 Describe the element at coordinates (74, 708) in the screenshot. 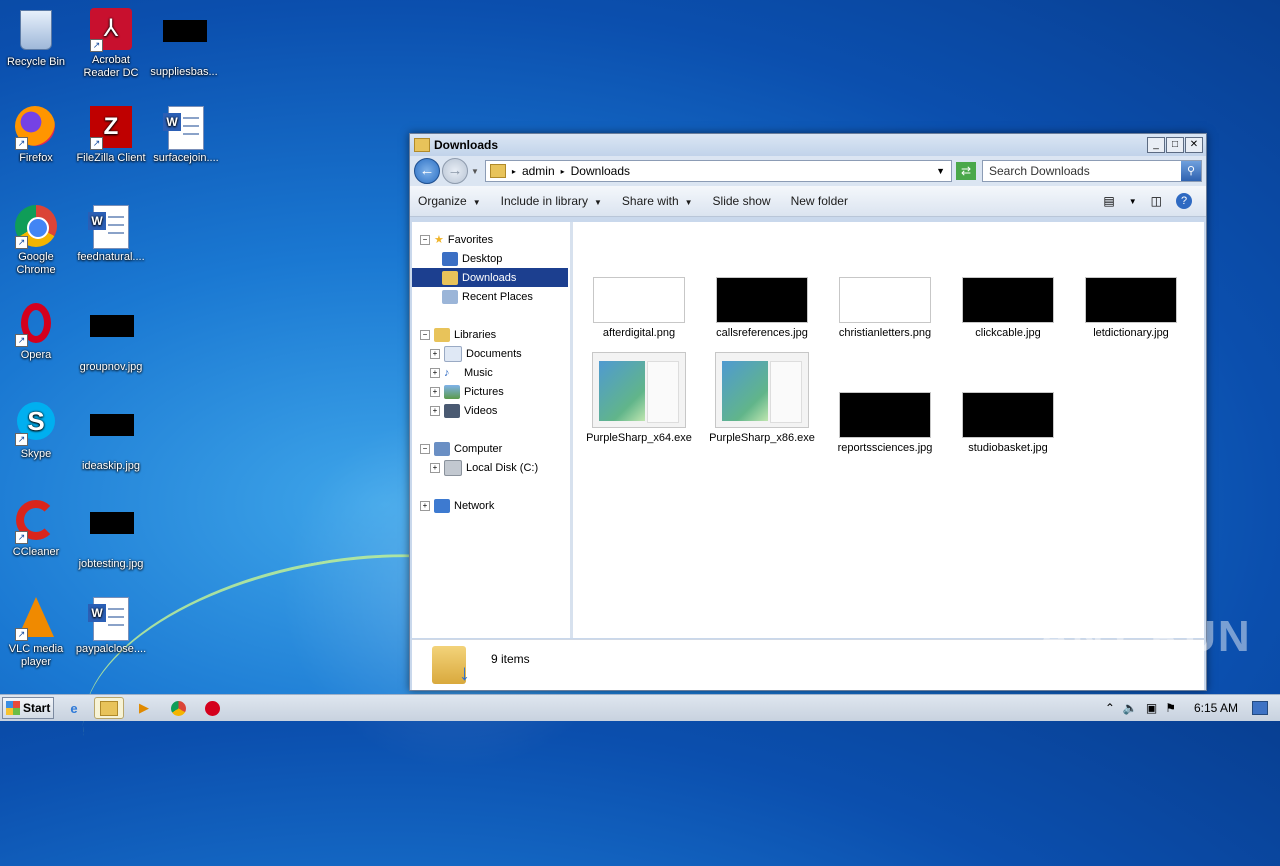

I see `taskbar-internet-explorer: e` at that location.